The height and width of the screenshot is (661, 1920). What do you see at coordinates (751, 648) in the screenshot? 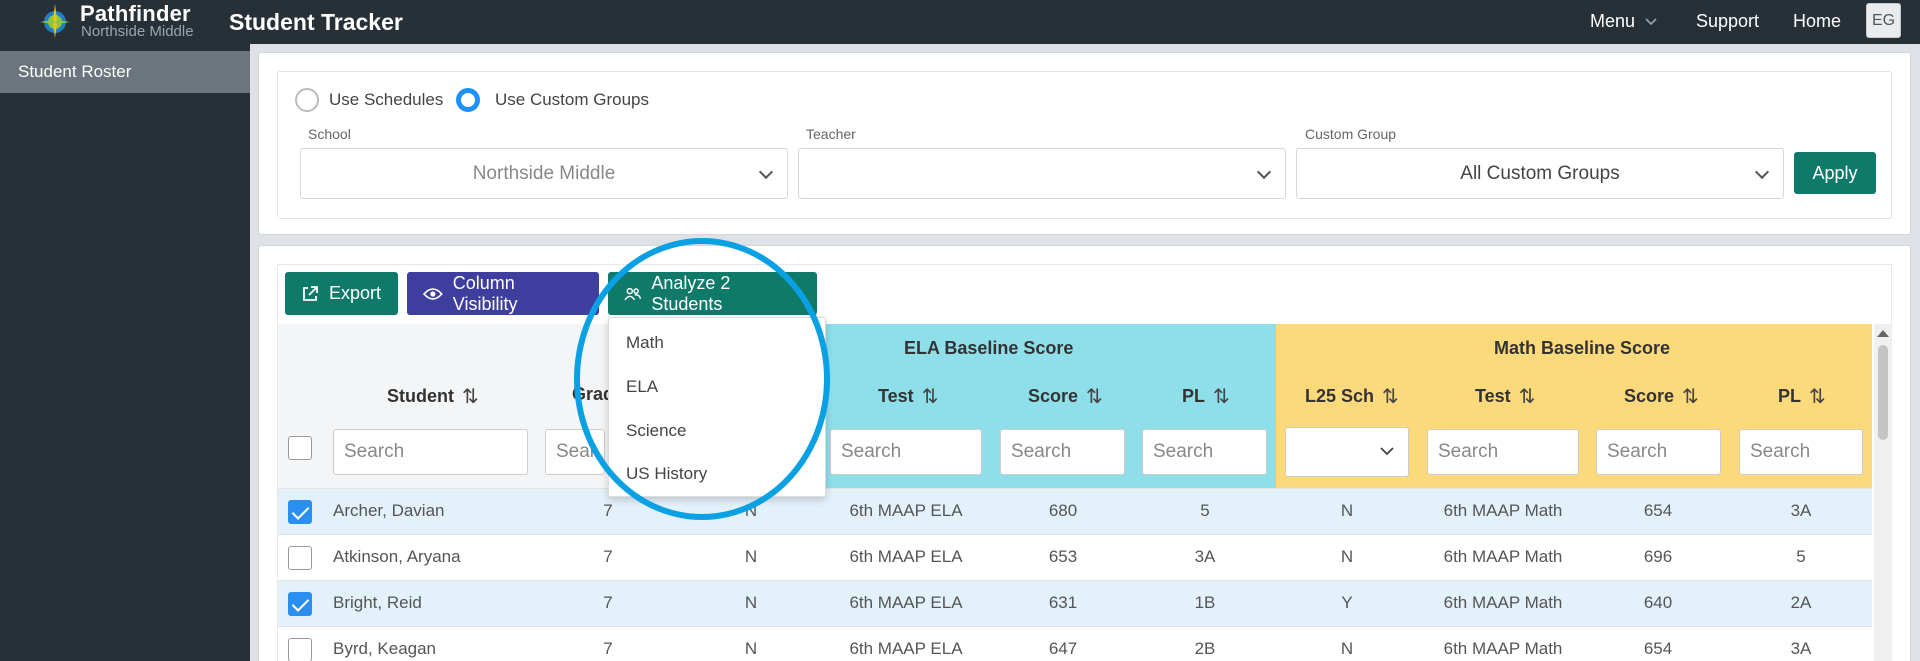
I see `l25-ela-cell: N` at bounding box center [751, 648].